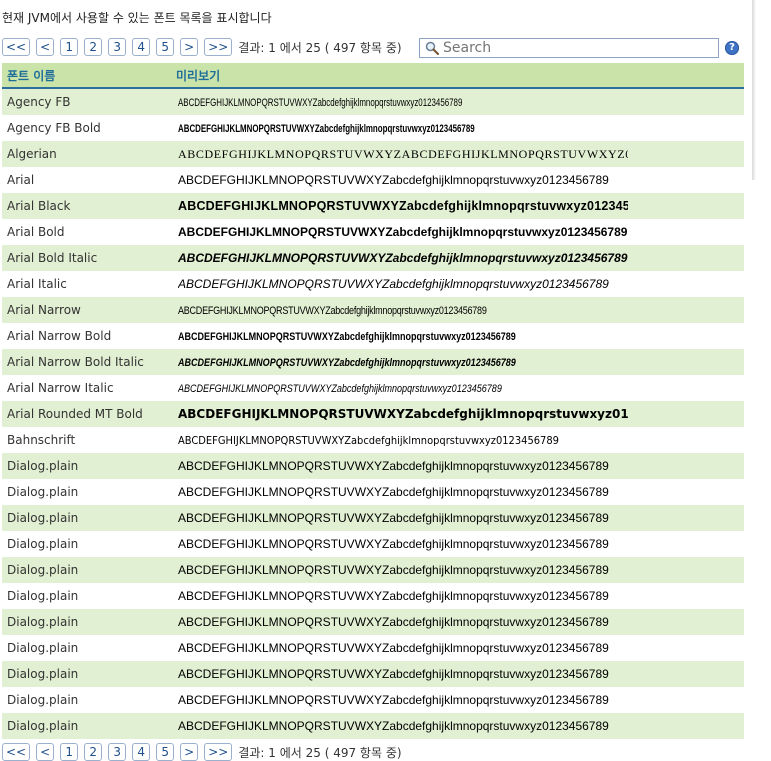 The height and width of the screenshot is (761, 771). I want to click on search-input, so click(573, 48).